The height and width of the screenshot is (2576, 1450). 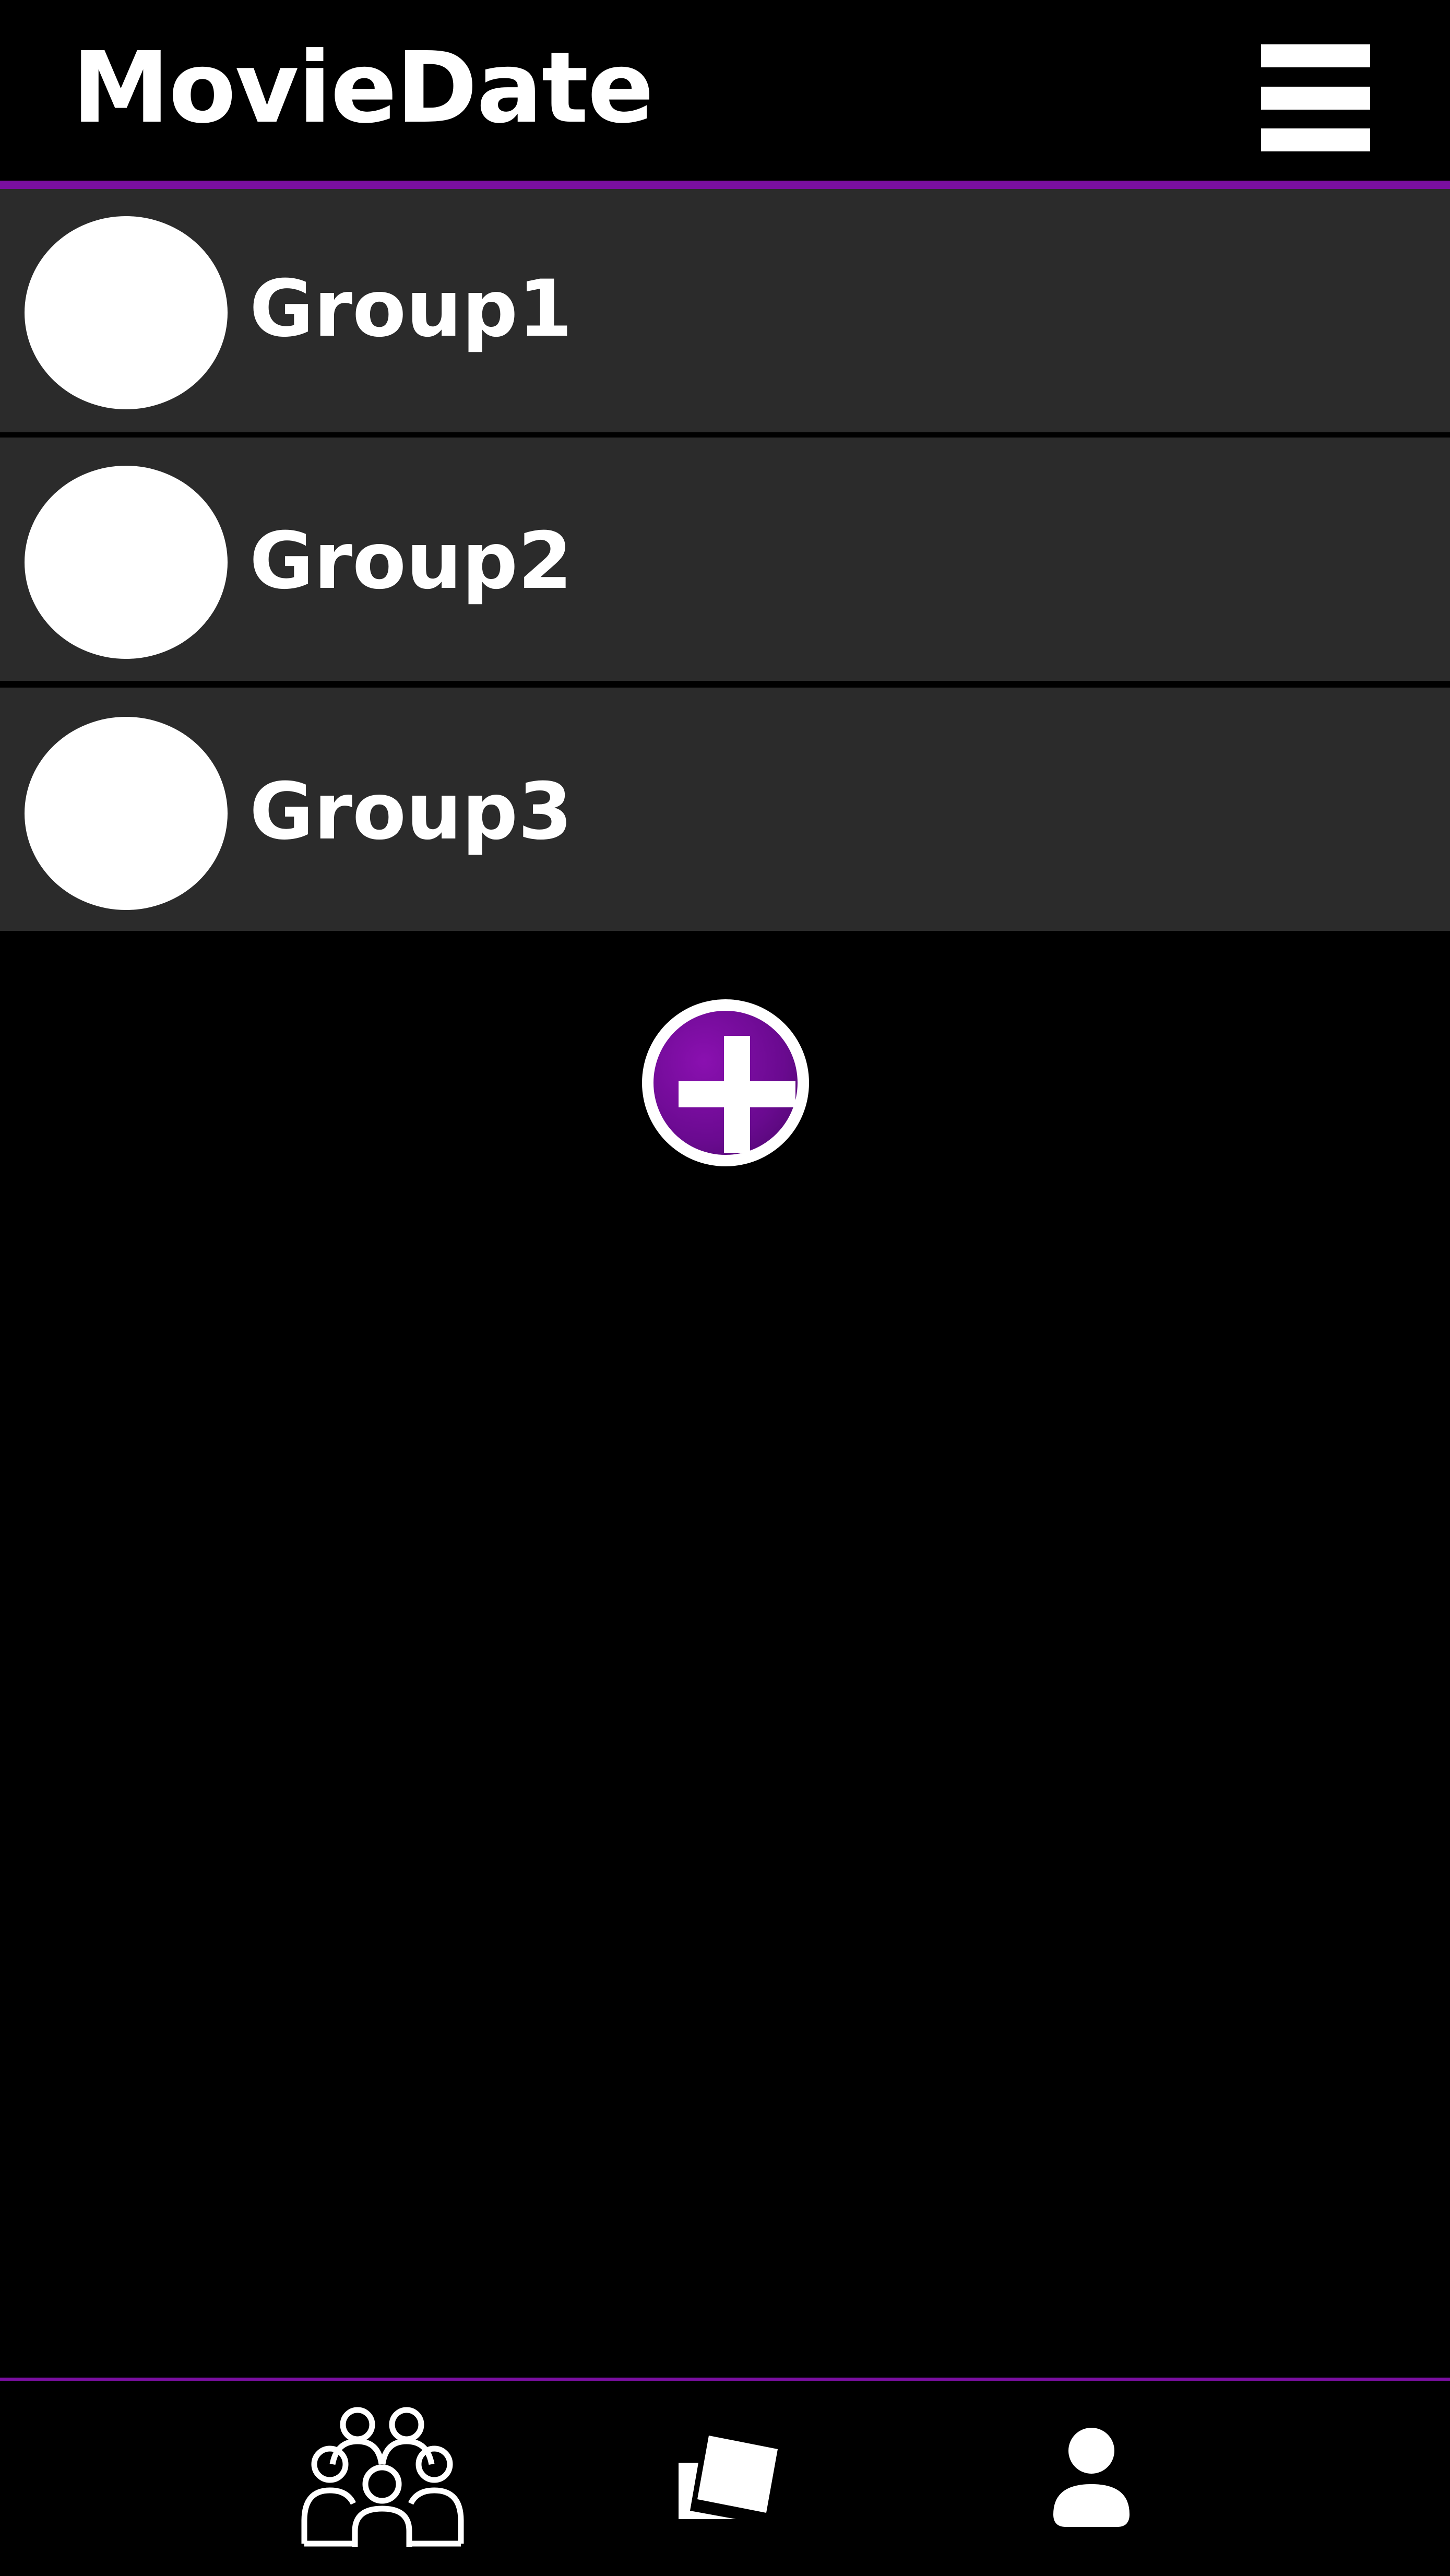 What do you see at coordinates (411, 811) in the screenshot?
I see `group-name: Group3` at bounding box center [411, 811].